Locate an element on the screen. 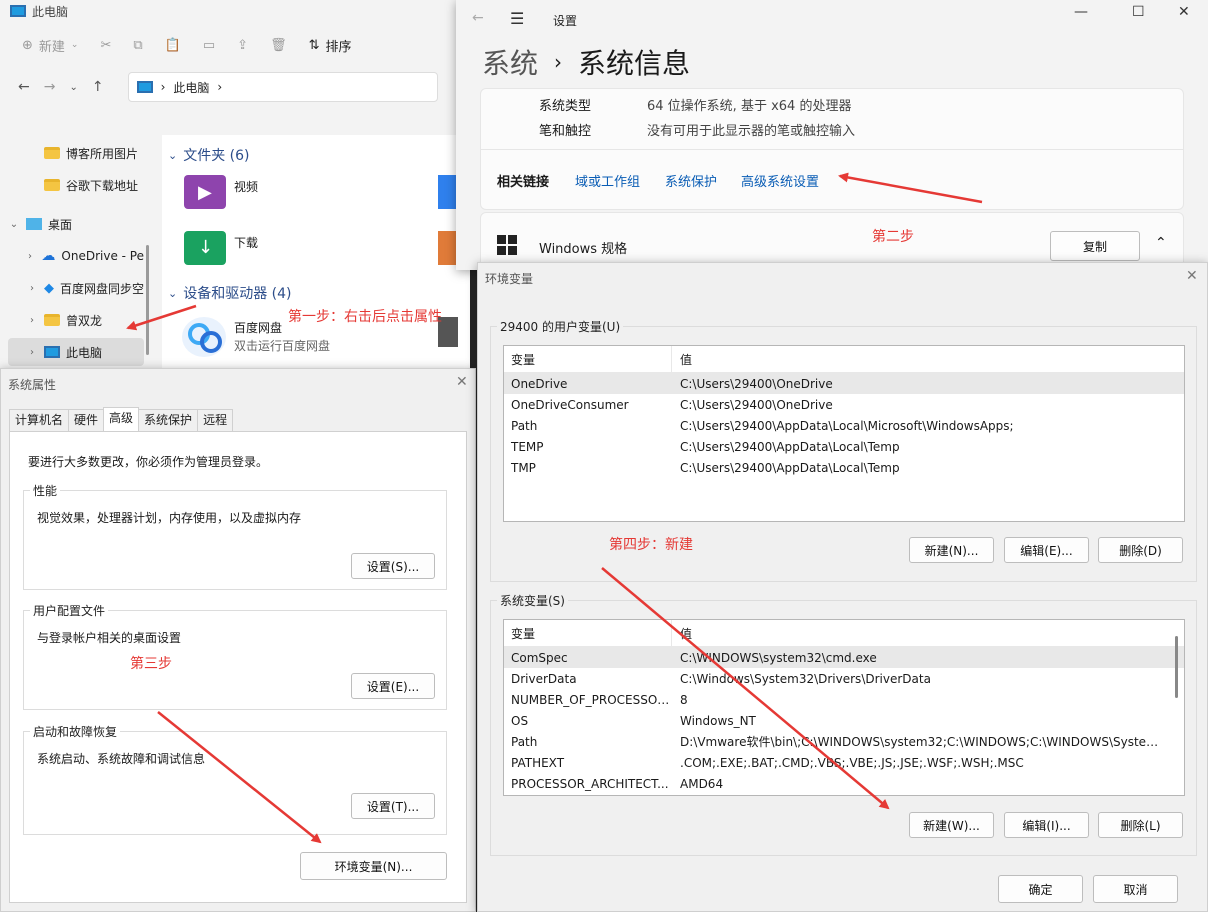 Image resolution: width=1208 pixels, height=912 pixels. arrow-step4 is located at coordinates (745, 688).